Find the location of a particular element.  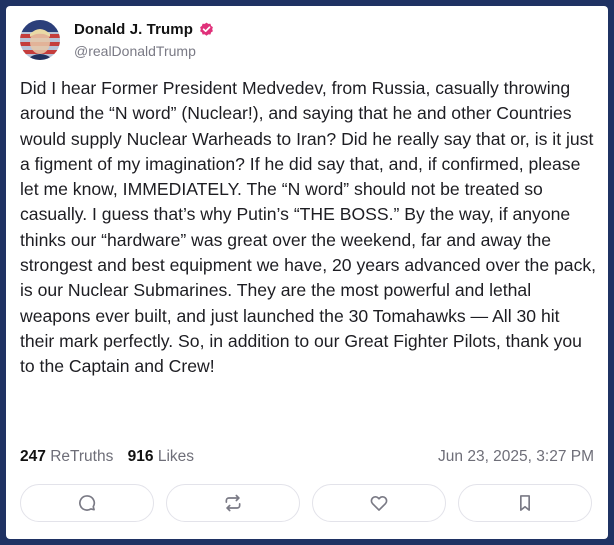

reply-icon is located at coordinates (87, 503).